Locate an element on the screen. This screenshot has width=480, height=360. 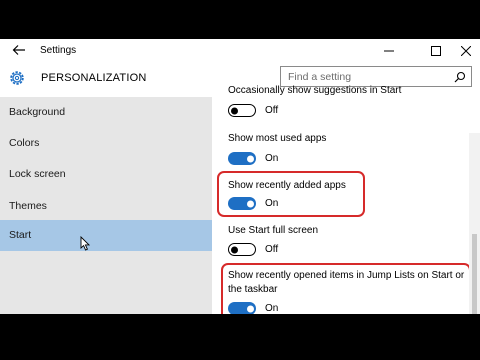
toggle-show-recently-added-apps is located at coordinates (242, 203).